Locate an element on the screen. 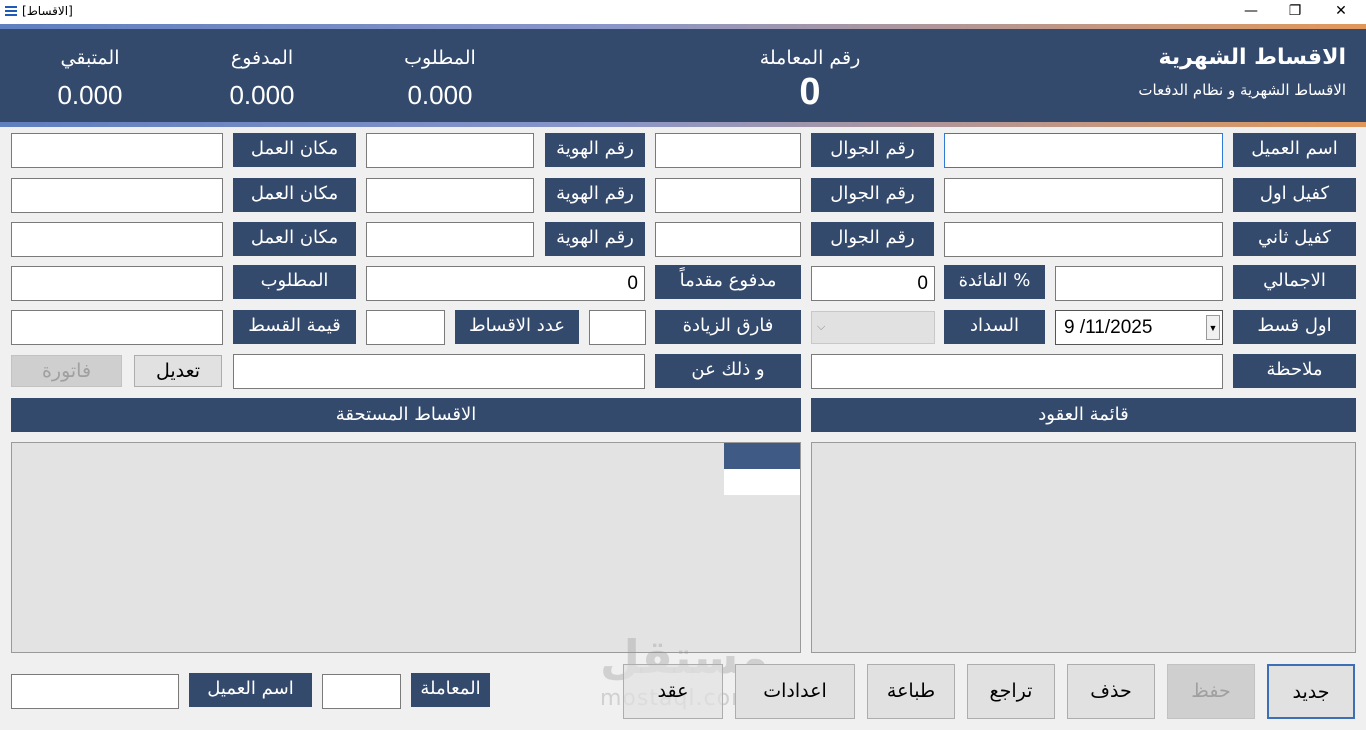 This screenshot has height=730, width=1366. settings-button: اعدادات is located at coordinates (795, 691).